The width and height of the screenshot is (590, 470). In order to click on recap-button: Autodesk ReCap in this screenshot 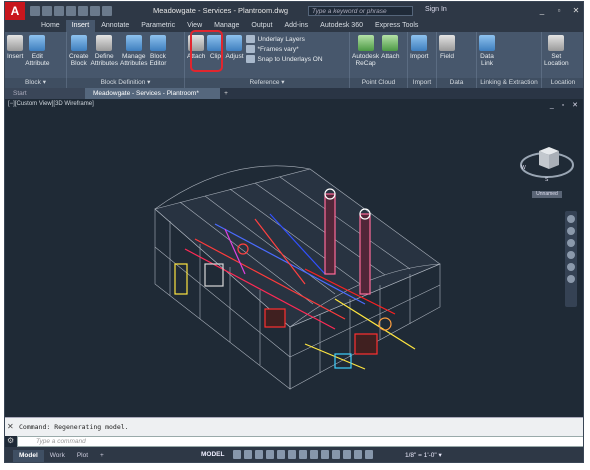, I will do `click(365, 51)`.